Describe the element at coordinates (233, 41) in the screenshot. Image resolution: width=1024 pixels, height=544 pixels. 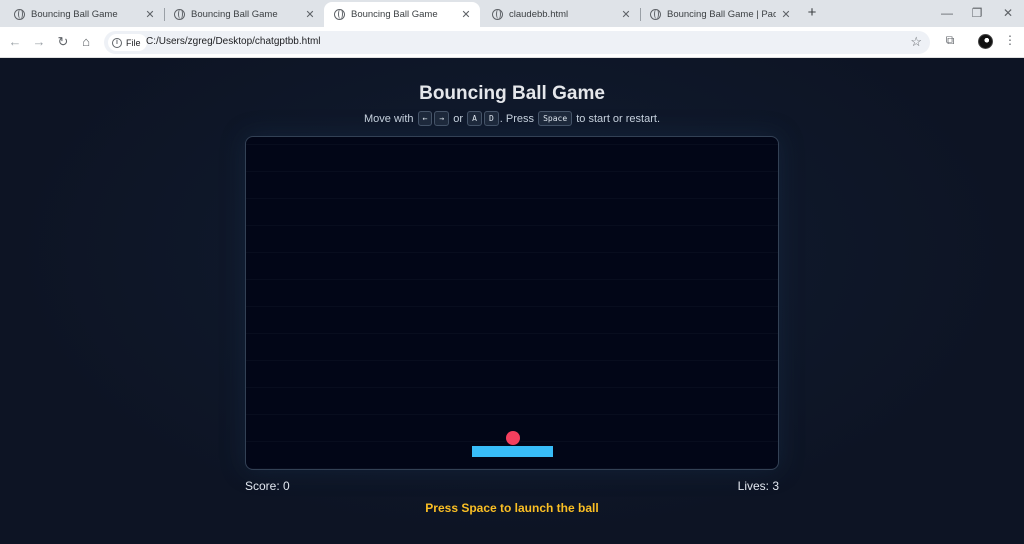
I see `url-text: C:/Users/zgreg/Desktop/chatgptbb.html` at that location.